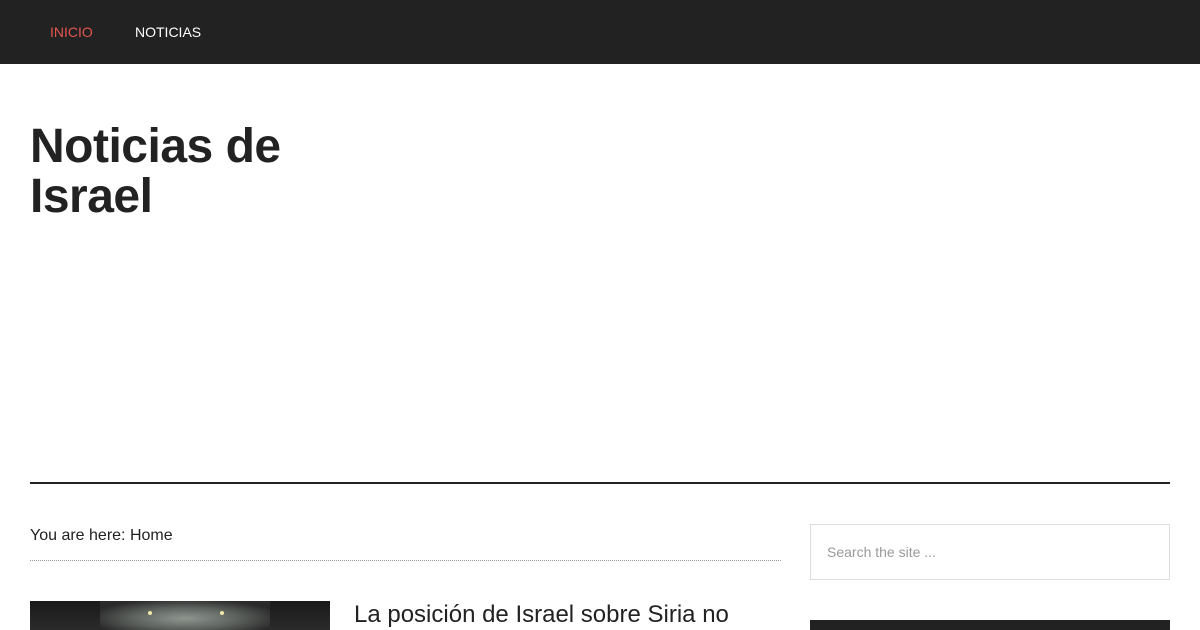 This screenshot has width=1200, height=630. What do you see at coordinates (151, 535) in the screenshot?
I see `breadcrumb-home-link: Home` at bounding box center [151, 535].